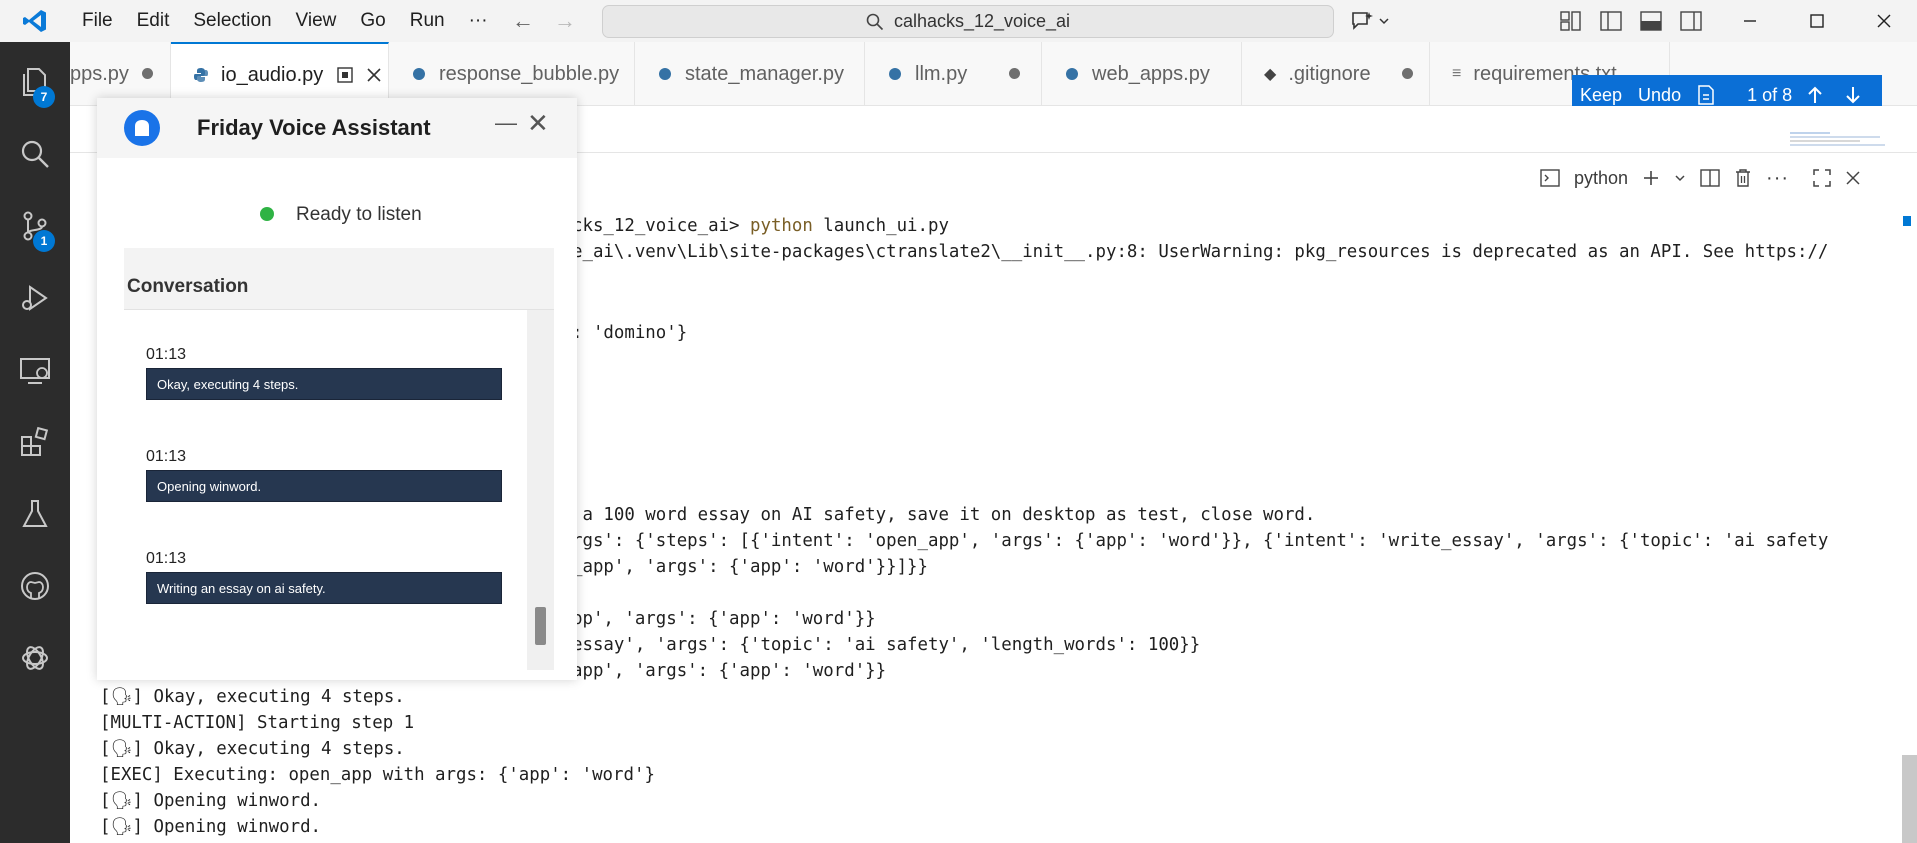 The width and height of the screenshot is (1917, 843). Describe the element at coordinates (512, 74) in the screenshot. I see `tab-response-bubble: response_bubble.py` at that location.